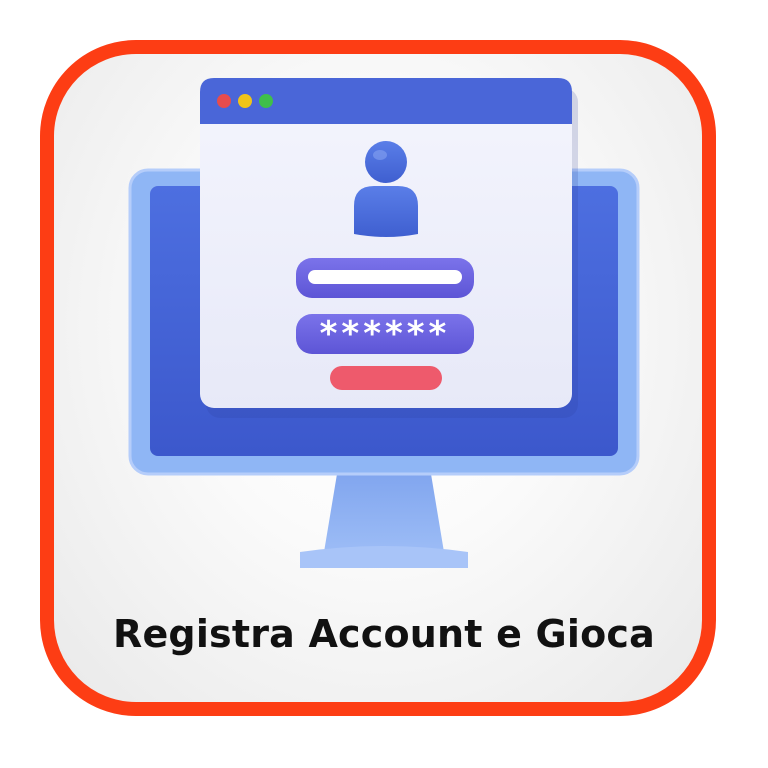 Image resolution: width=768 pixels, height=768 pixels. I want to click on password-field: ******, so click(385, 334).